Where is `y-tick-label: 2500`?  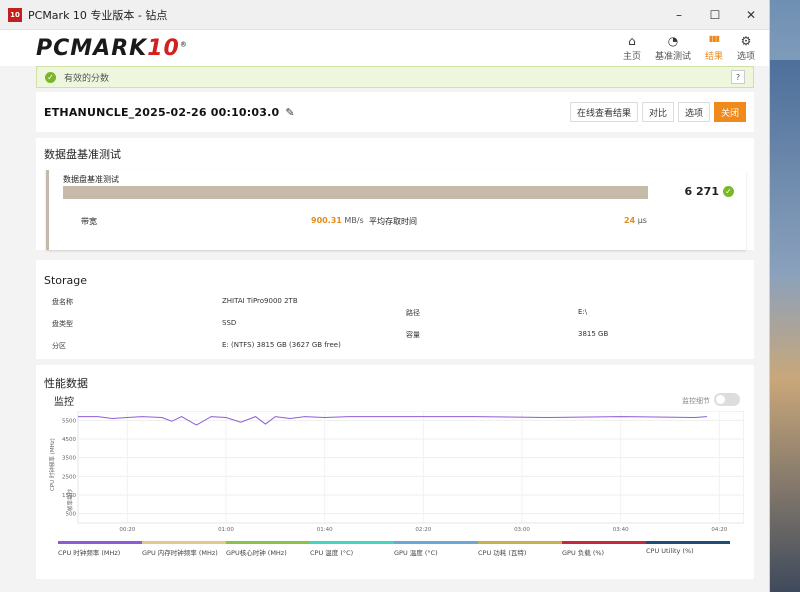 y-tick-label: 2500 is located at coordinates (69, 477).